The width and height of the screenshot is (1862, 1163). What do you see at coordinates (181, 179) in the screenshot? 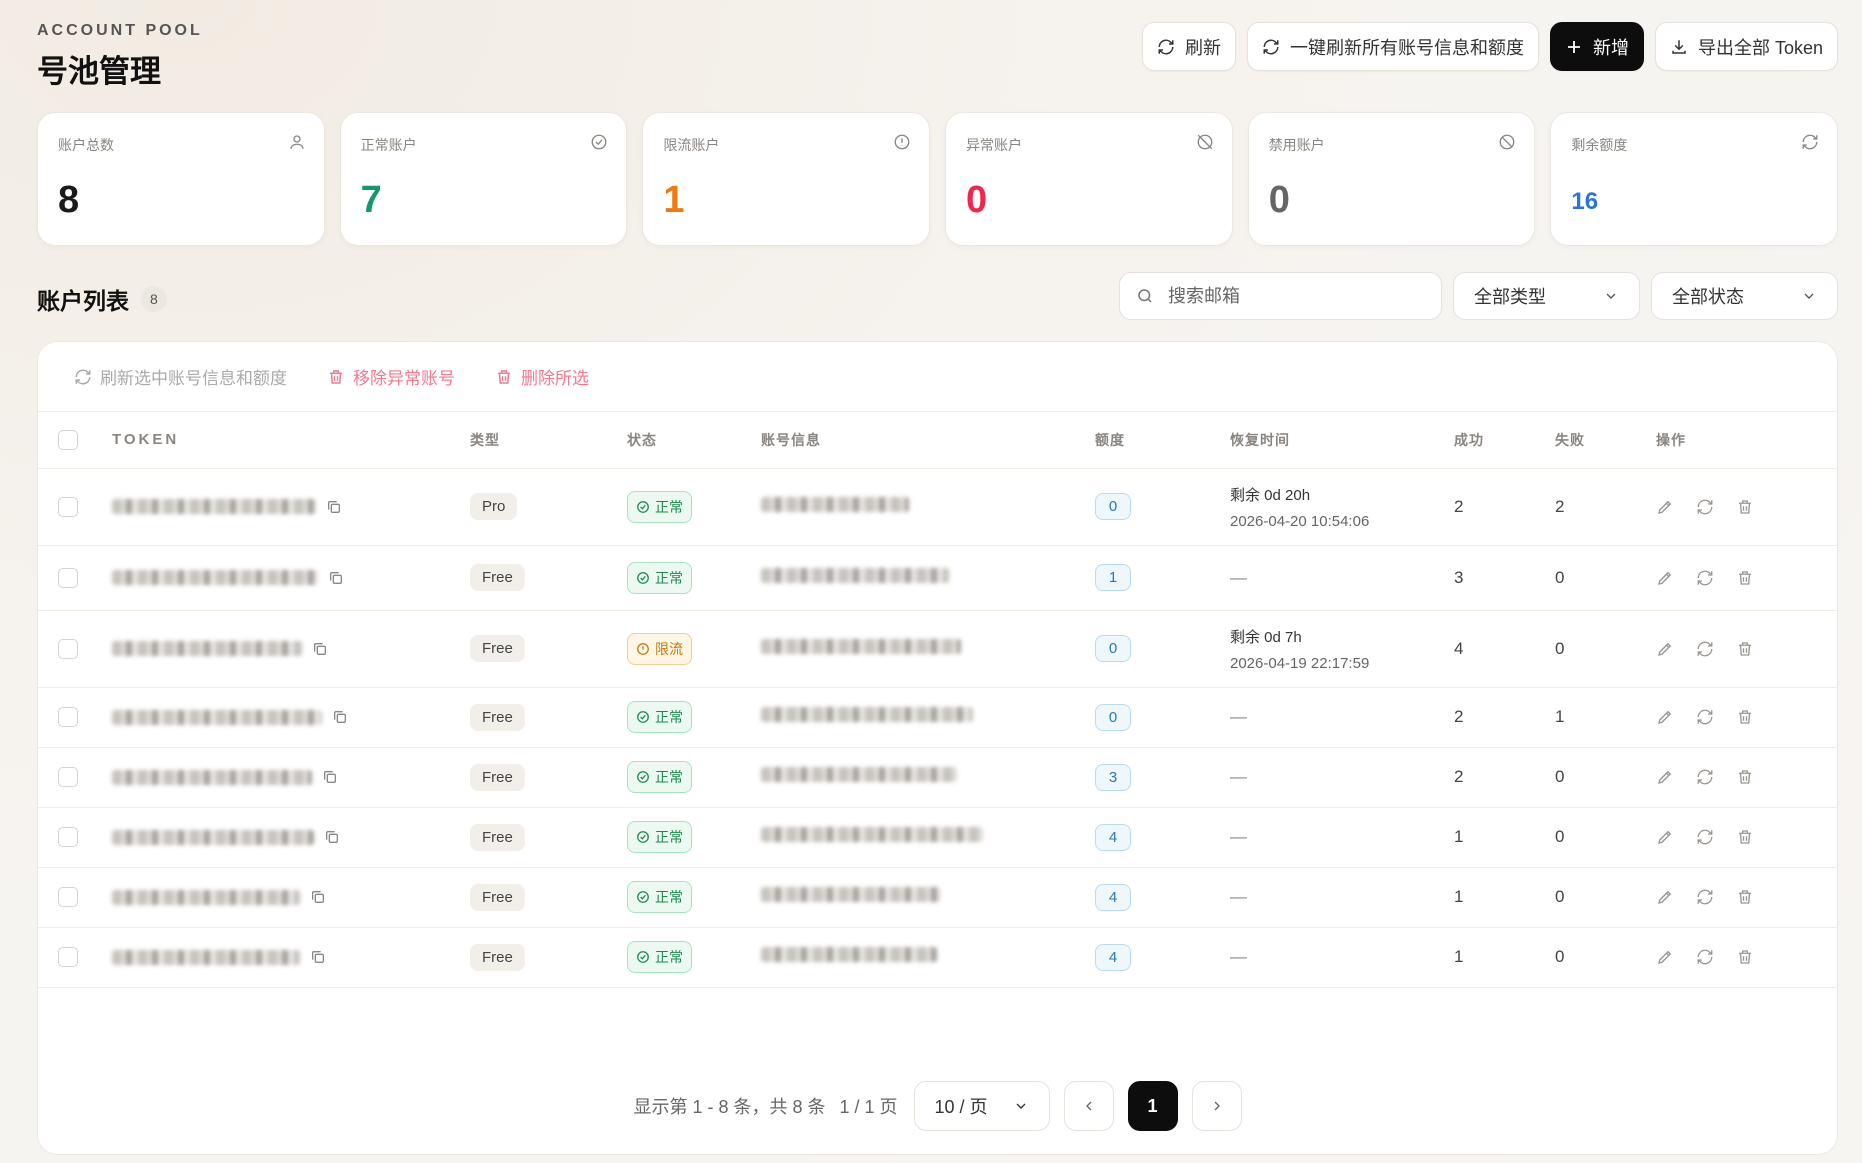
I see `stat-card: 账户总数 8` at bounding box center [181, 179].